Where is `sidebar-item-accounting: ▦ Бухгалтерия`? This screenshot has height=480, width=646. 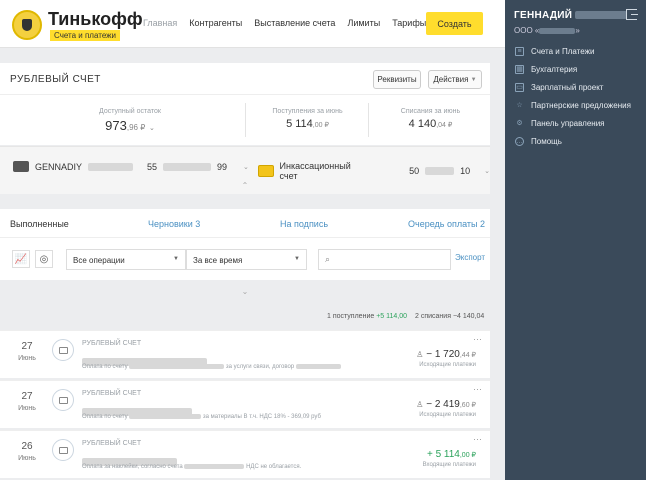
sidebar-item-accounting: ▦ Бухгалтерия is located at coordinates (575, 69).